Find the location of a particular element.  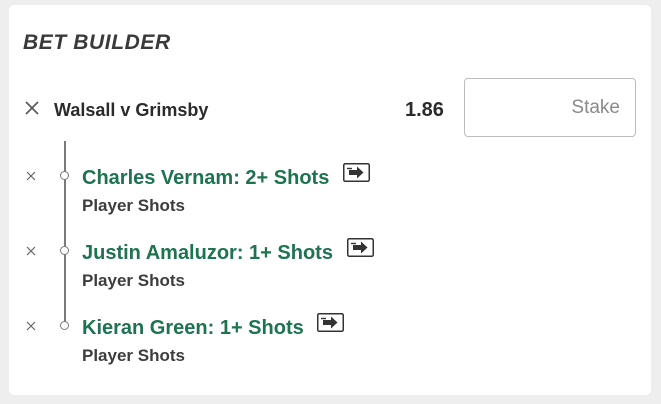

bet-builder-title: BET BUILDER is located at coordinates (97, 42).